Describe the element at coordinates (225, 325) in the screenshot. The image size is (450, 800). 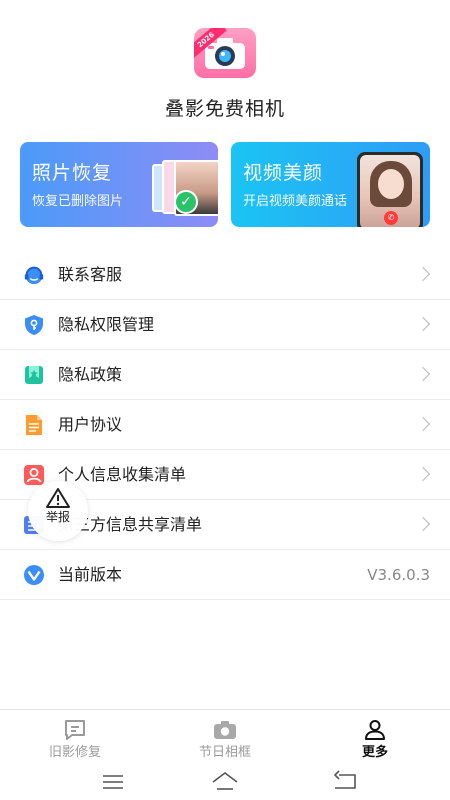
I see `menu-item-privacy-permissions: 隐私权限管理` at that location.